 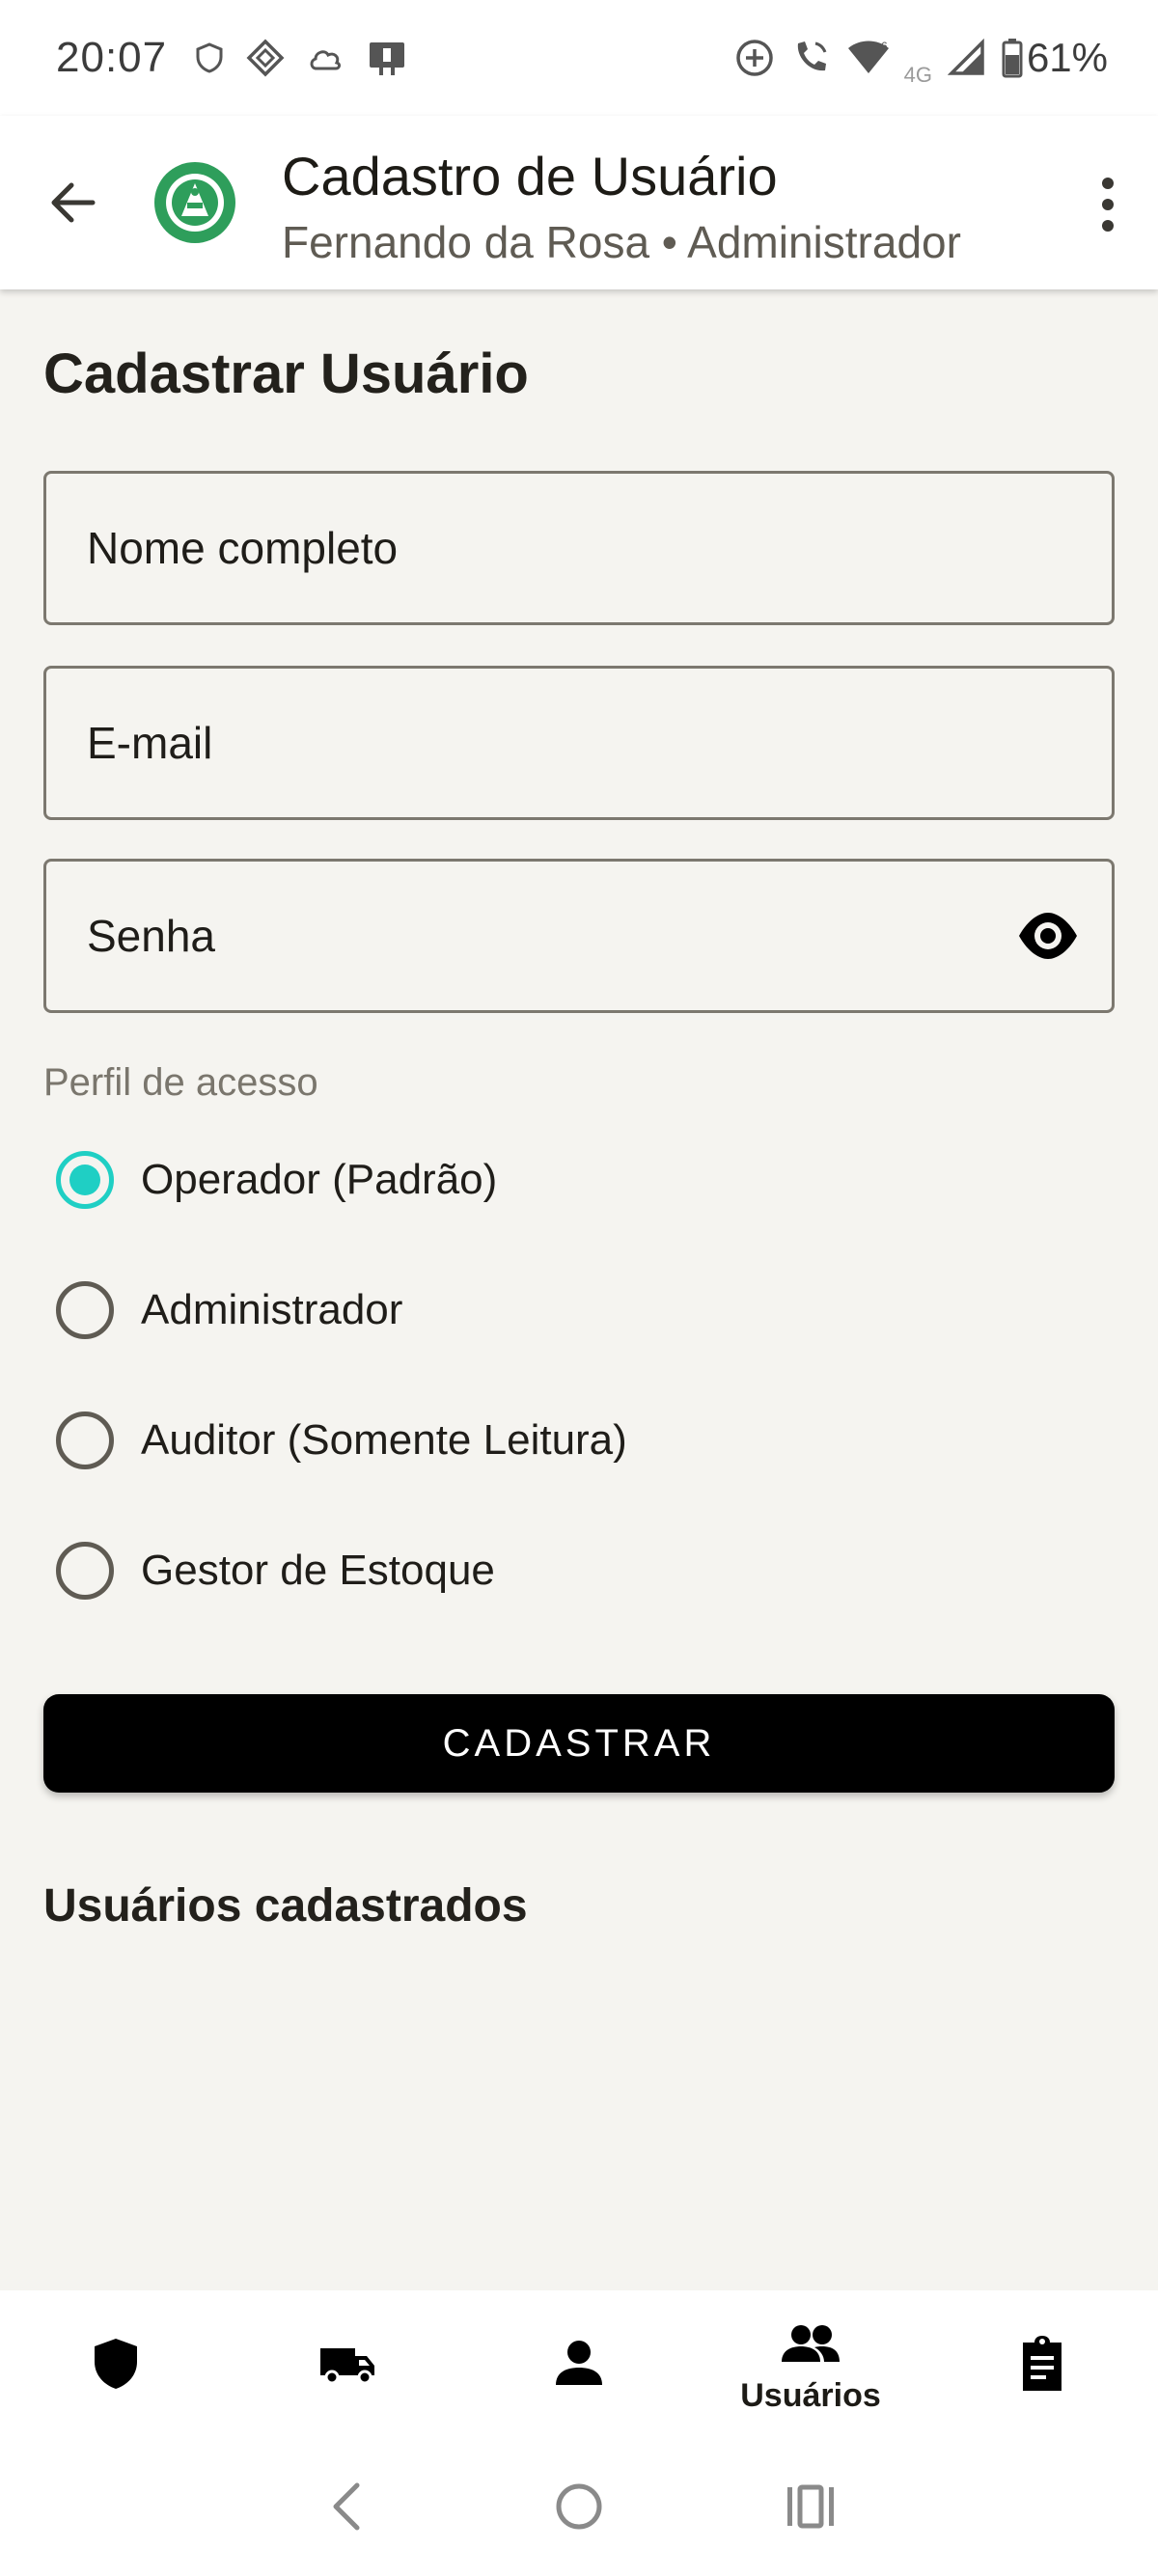 I want to click on form-title: Cadastrar Usuário, so click(x=286, y=374).